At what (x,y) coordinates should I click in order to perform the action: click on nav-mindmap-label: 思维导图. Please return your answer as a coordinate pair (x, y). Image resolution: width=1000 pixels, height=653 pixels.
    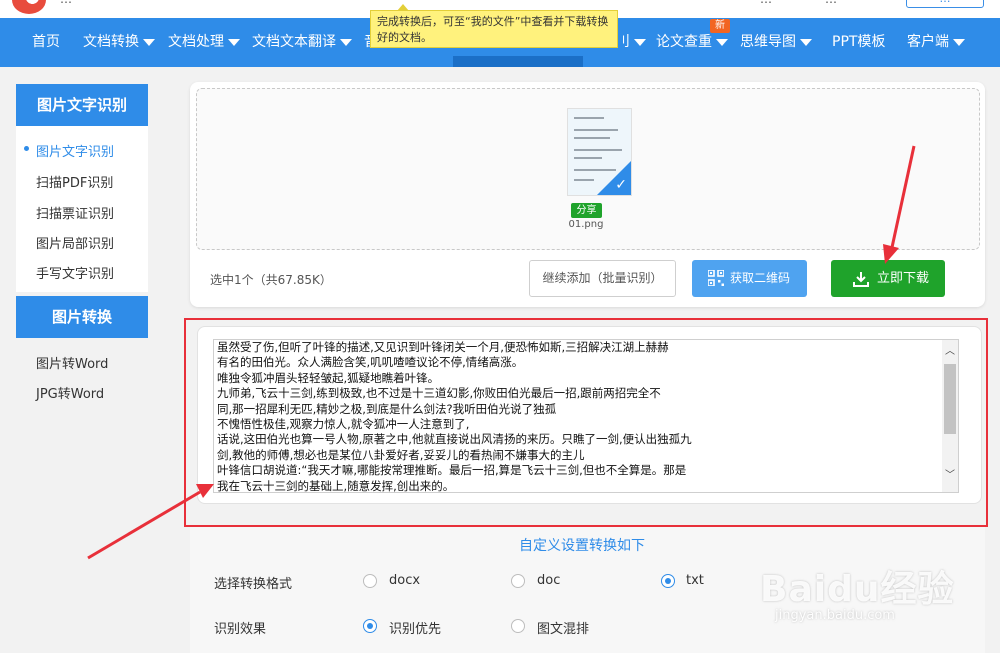
    Looking at the image, I should click on (768, 42).